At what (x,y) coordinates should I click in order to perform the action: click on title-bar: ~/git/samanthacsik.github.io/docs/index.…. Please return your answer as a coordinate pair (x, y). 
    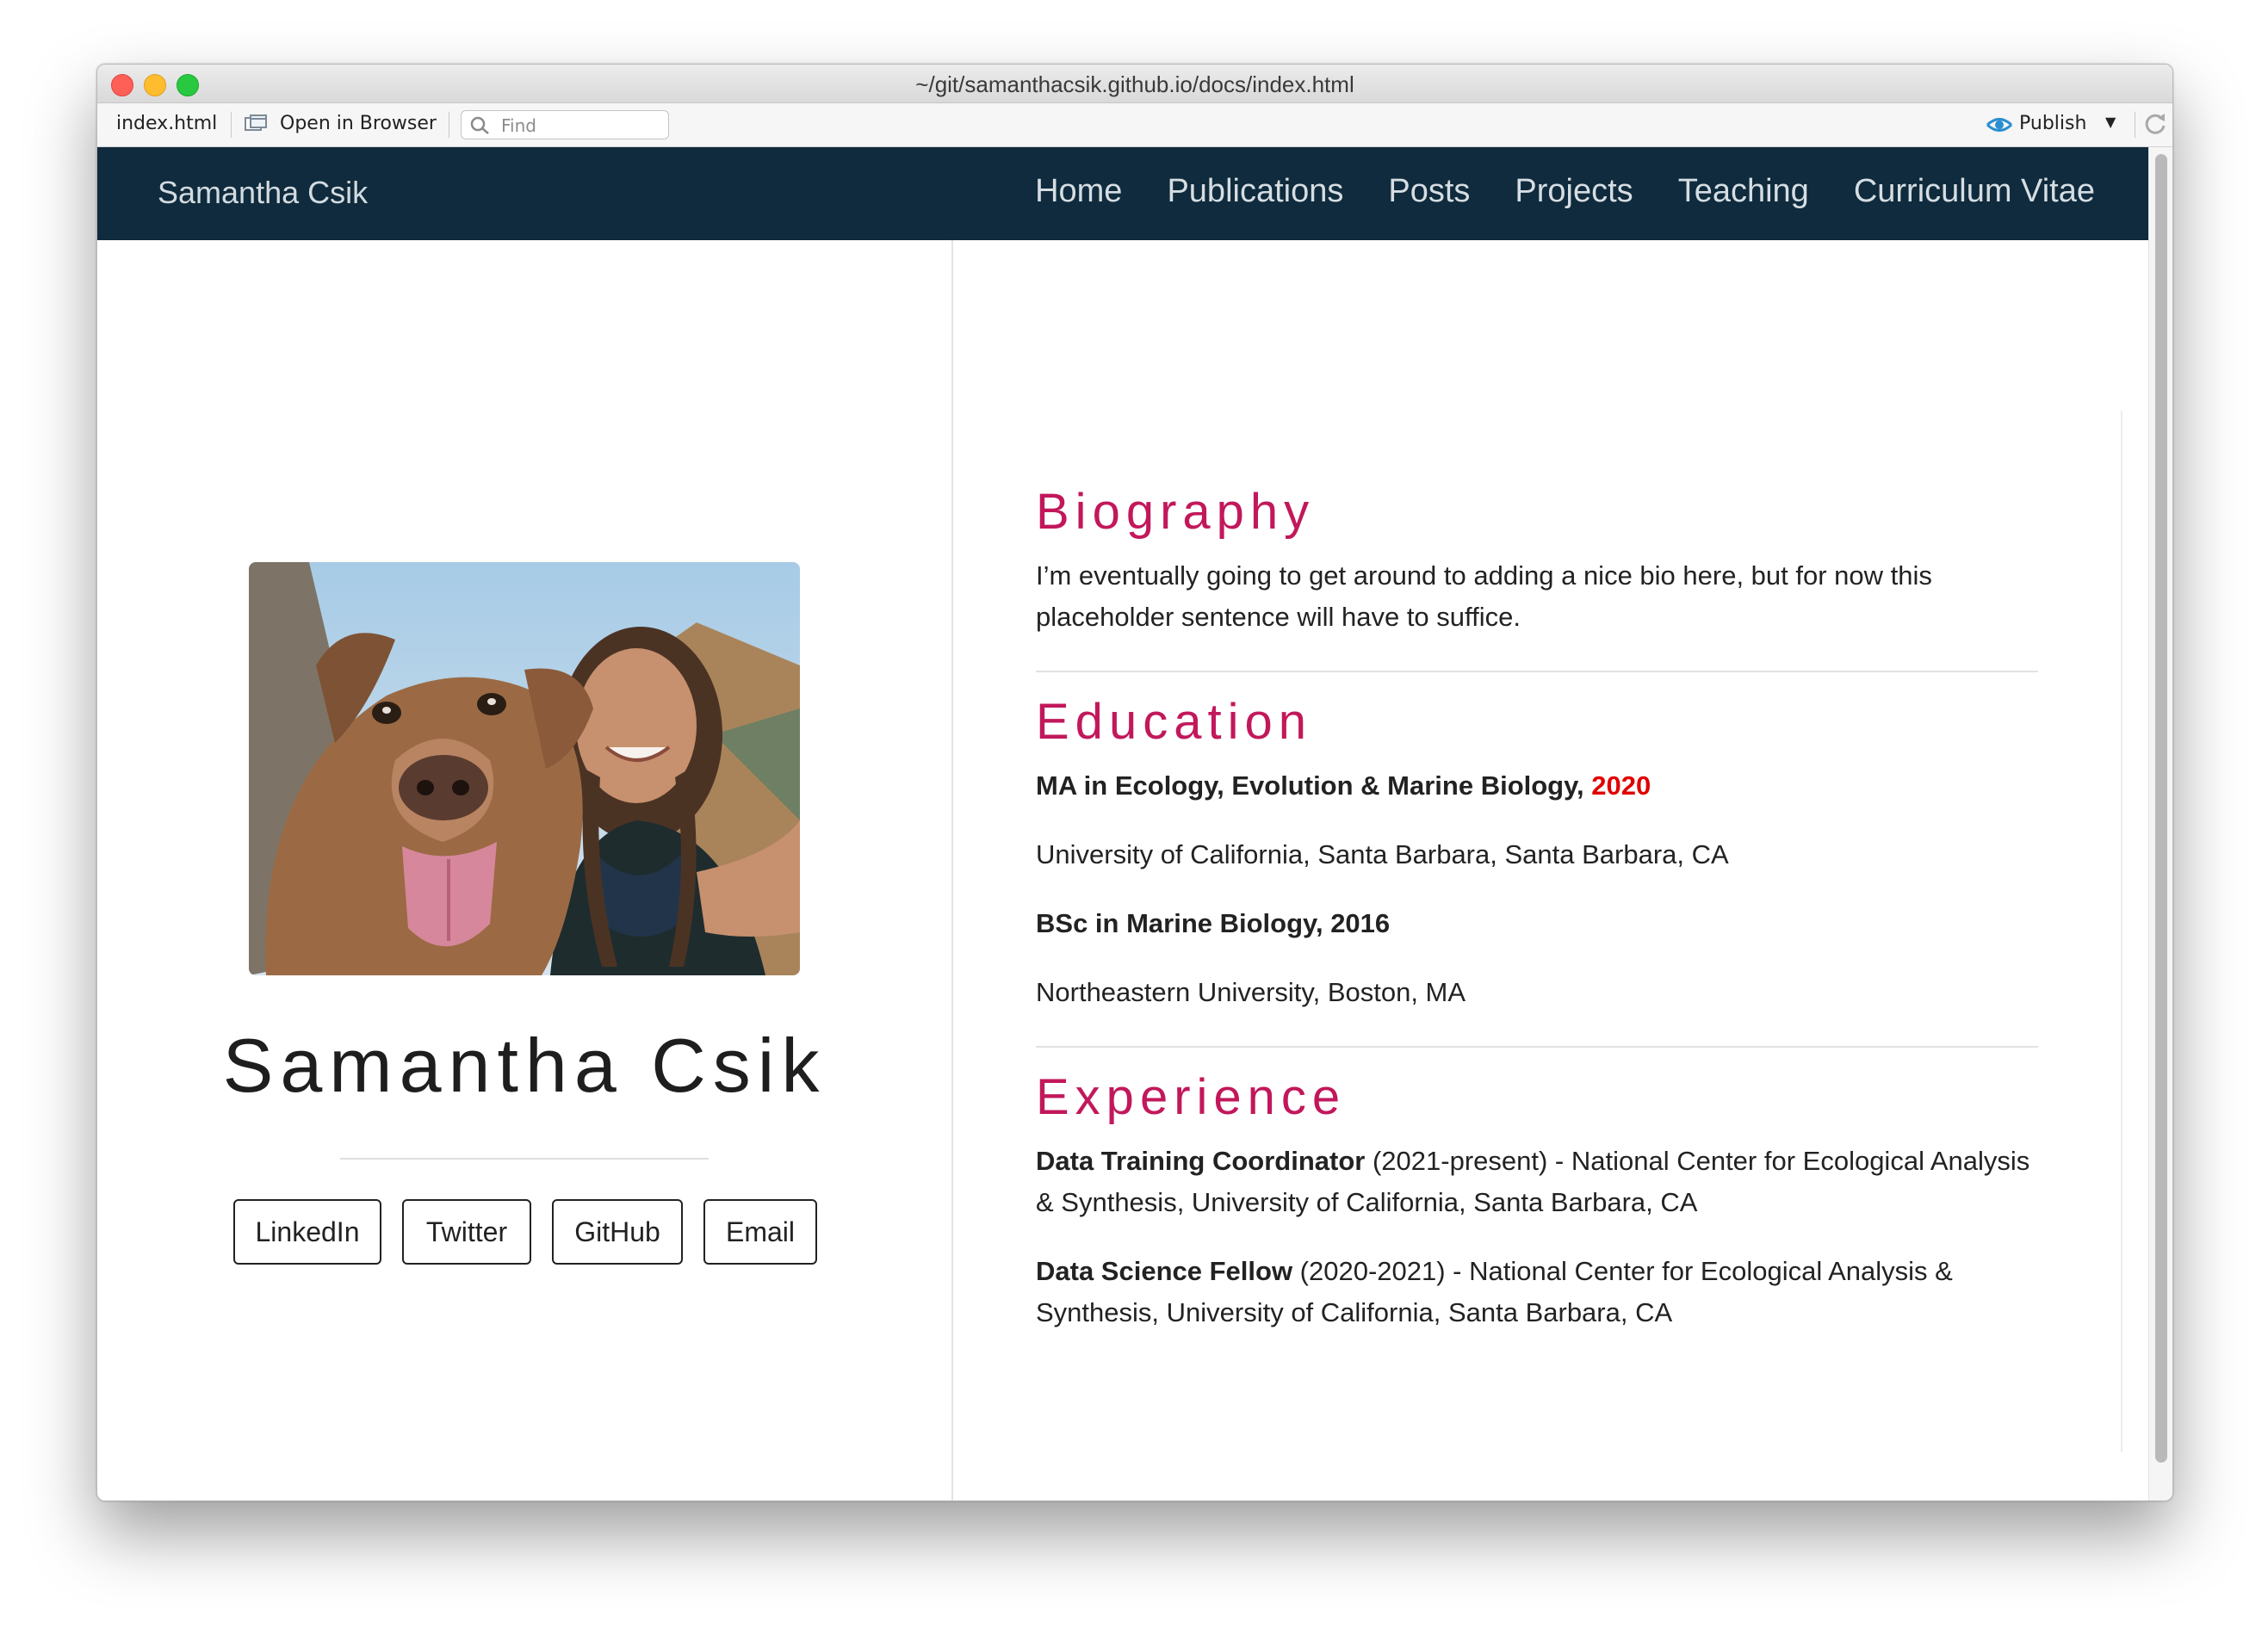
    Looking at the image, I should click on (1134, 84).